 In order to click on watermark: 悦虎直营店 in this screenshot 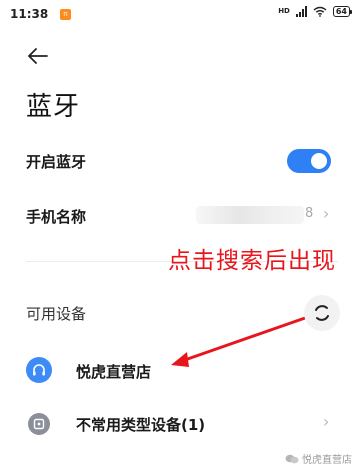, I will do `click(318, 458)`.